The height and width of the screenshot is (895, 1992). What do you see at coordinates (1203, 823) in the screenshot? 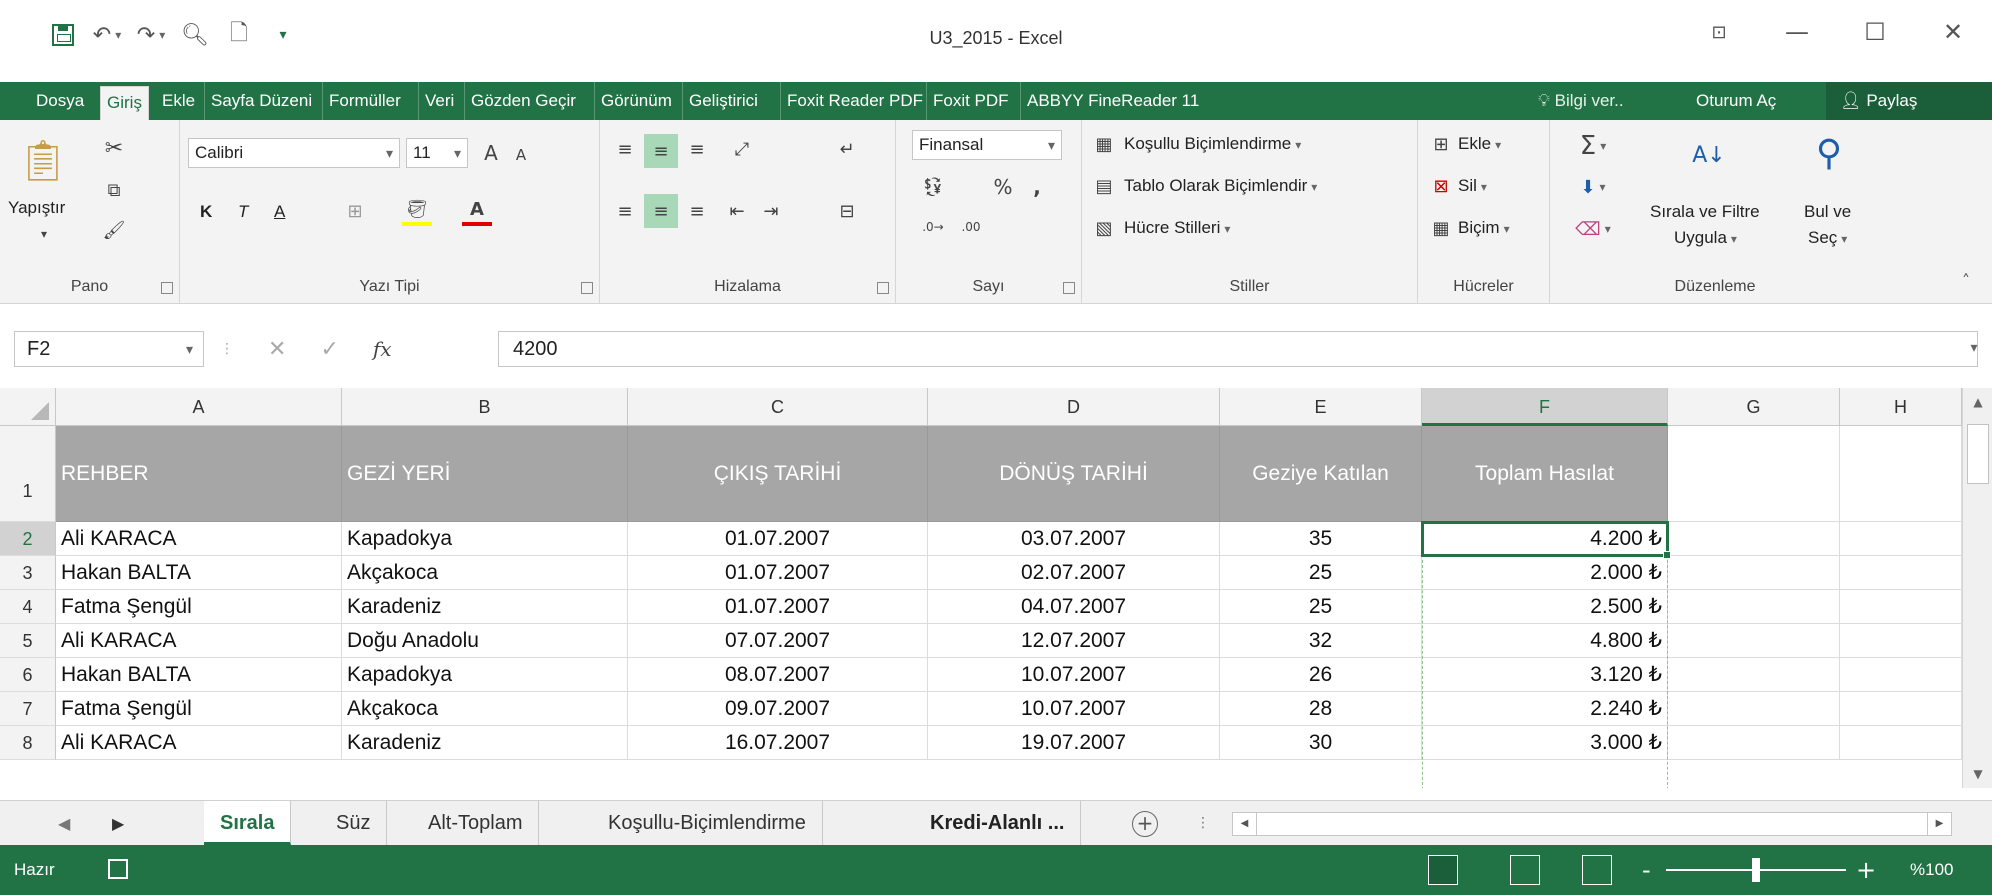
I see `tab-split-handle-icon: ⋮` at bounding box center [1203, 823].